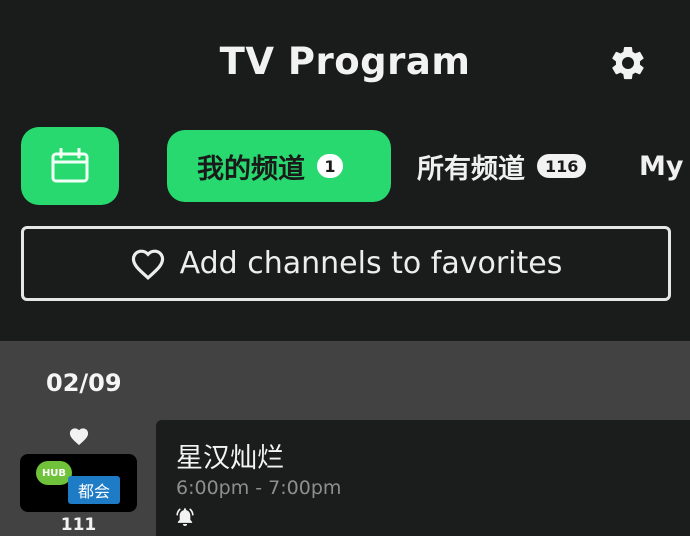 Image resolution: width=690 pixels, height=536 pixels. I want to click on tab-label: 所有频道, so click(471, 169).